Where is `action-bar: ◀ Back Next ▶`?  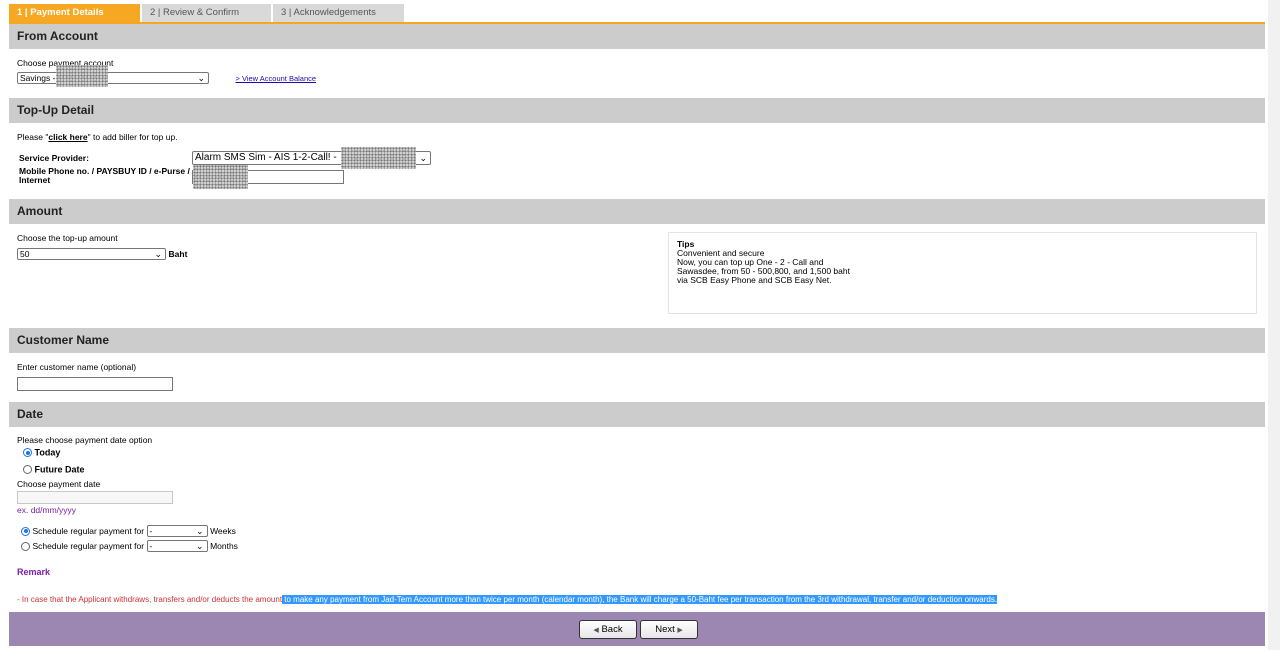
action-bar: ◀ Back Next ▶ is located at coordinates (637, 629).